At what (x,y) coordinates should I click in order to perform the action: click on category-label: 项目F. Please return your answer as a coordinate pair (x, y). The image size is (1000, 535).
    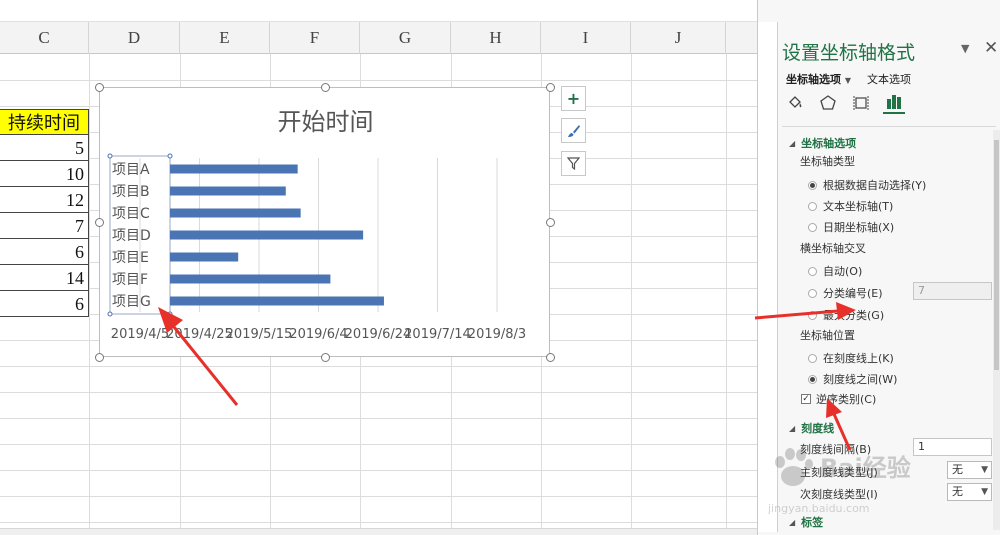
    Looking at the image, I should click on (130, 280).